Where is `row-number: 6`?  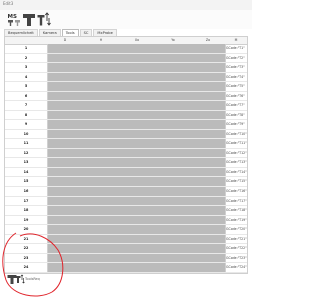
row-number: 6 is located at coordinates (26, 95).